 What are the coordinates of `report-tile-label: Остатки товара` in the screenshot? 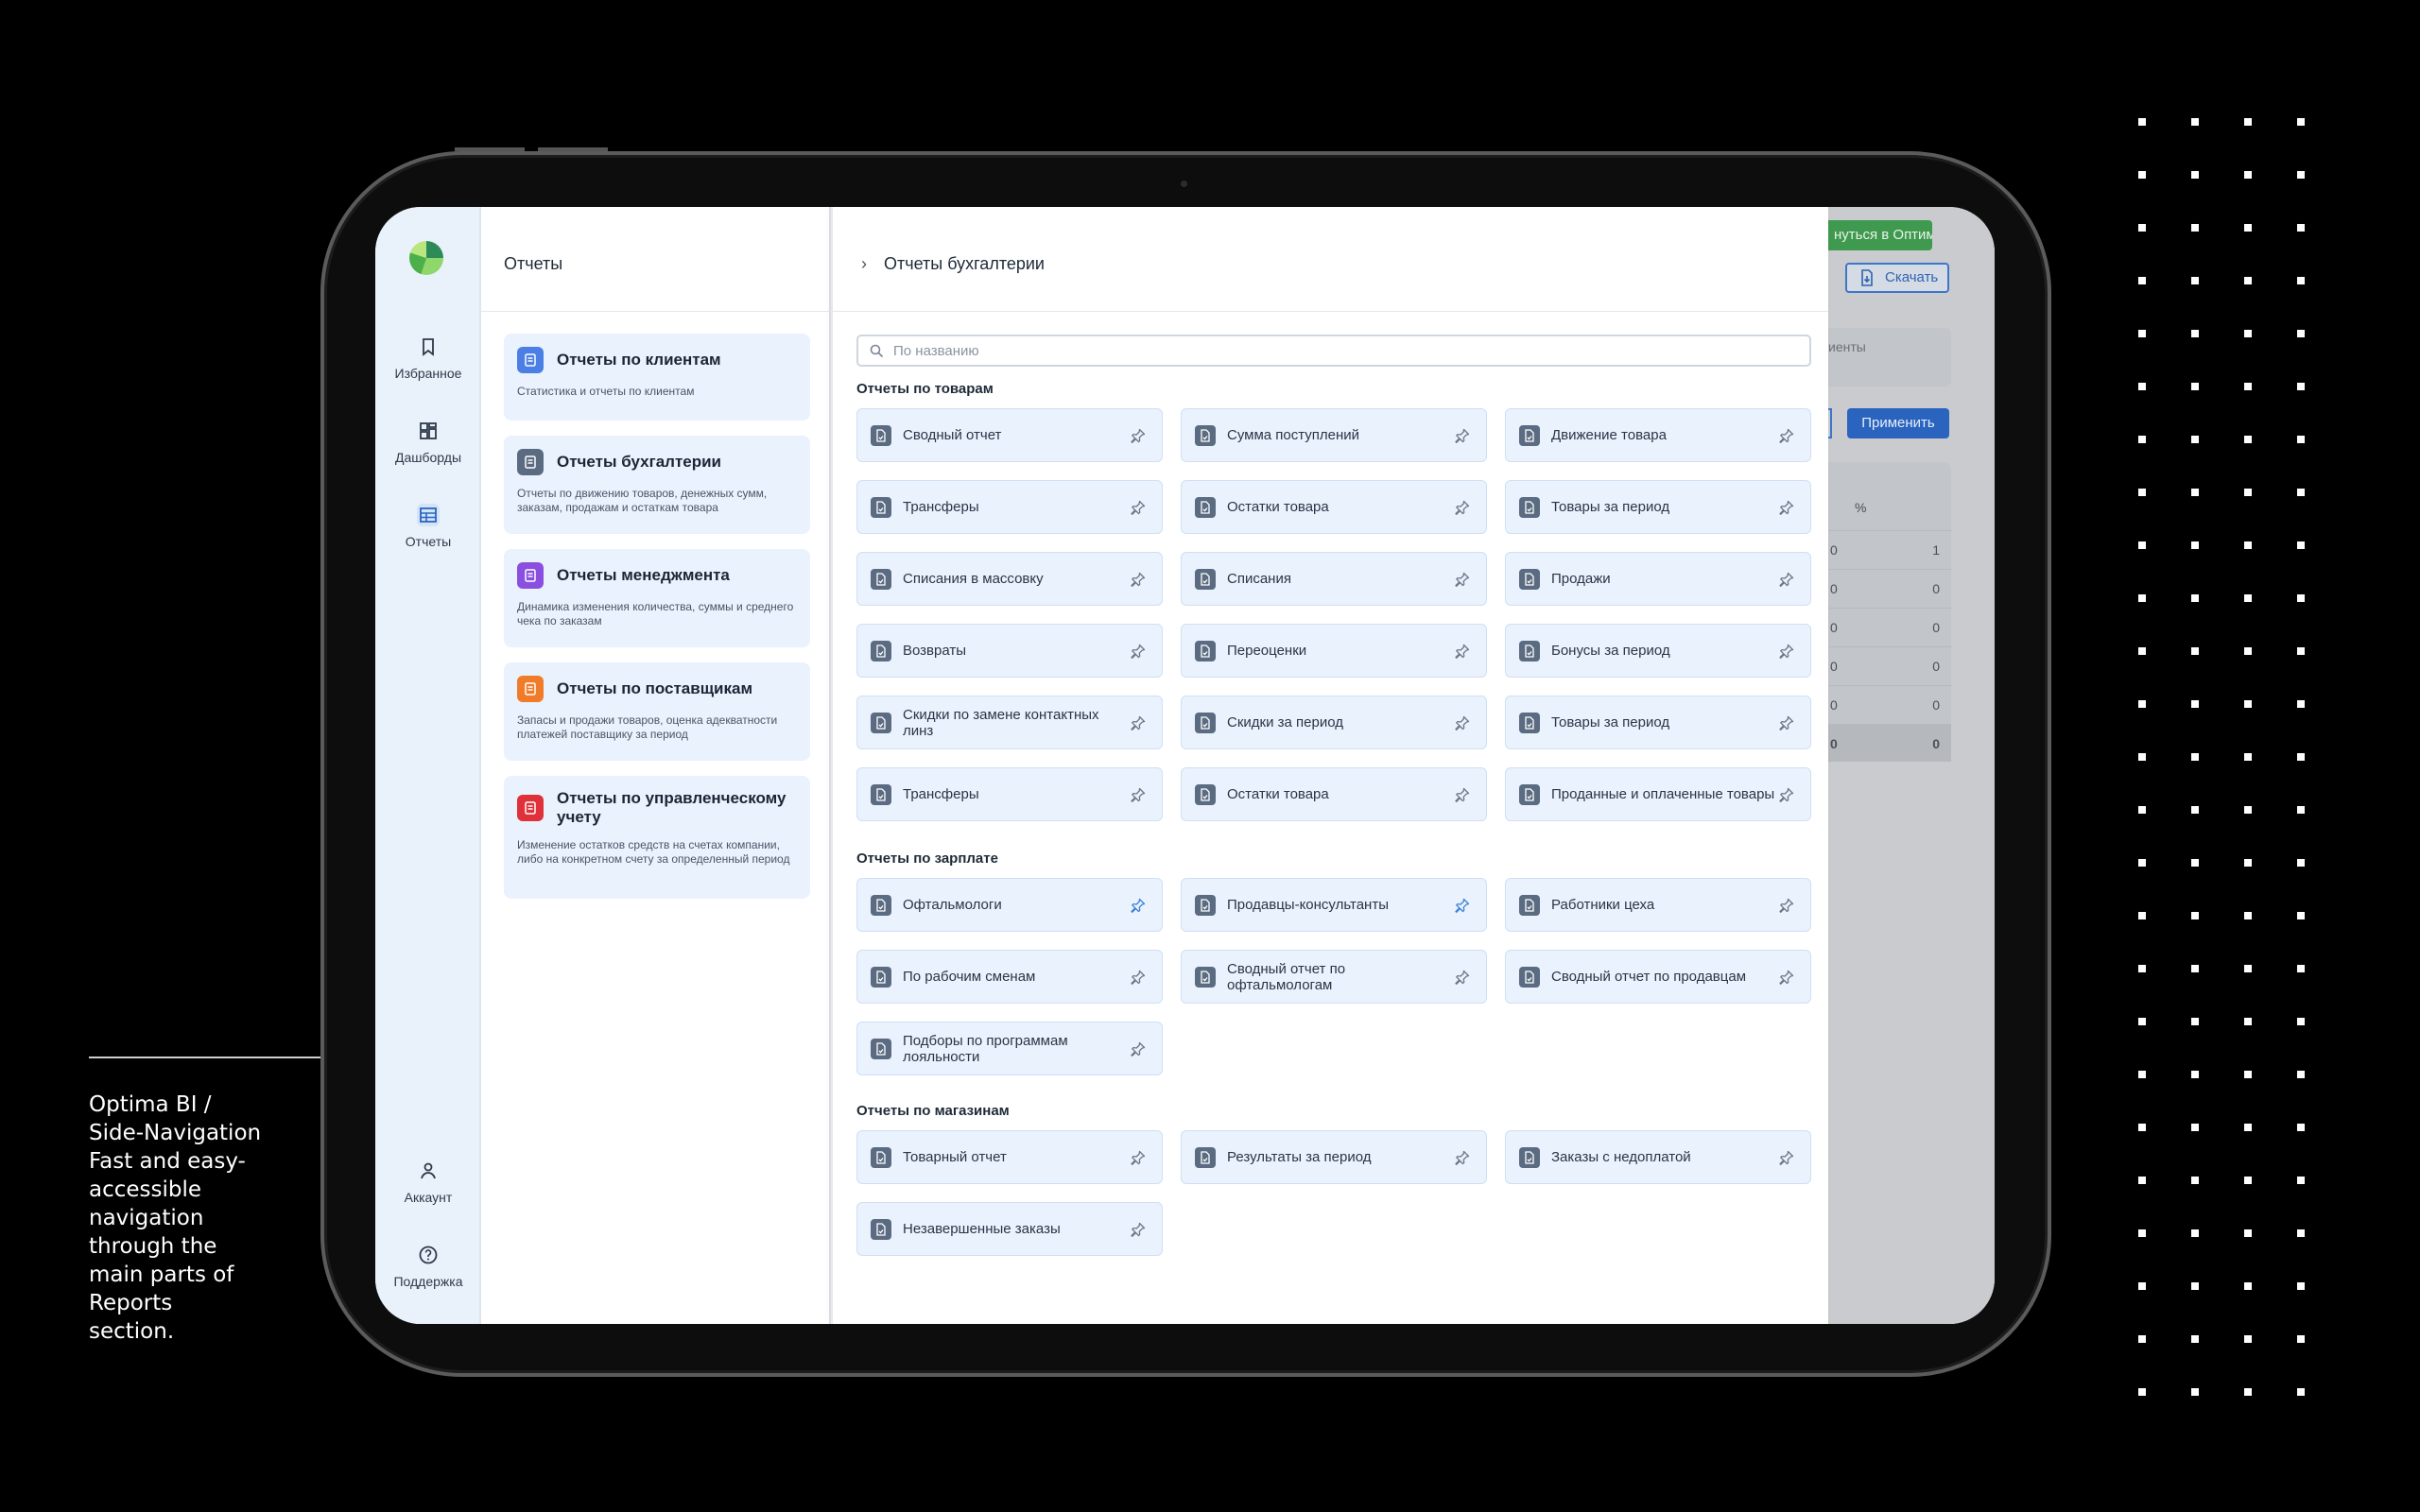 It's located at (1278, 507).